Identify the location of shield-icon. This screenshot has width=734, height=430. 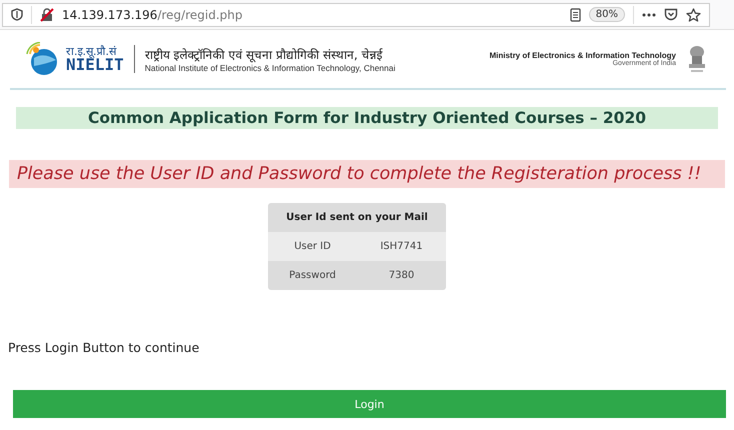
(17, 14).